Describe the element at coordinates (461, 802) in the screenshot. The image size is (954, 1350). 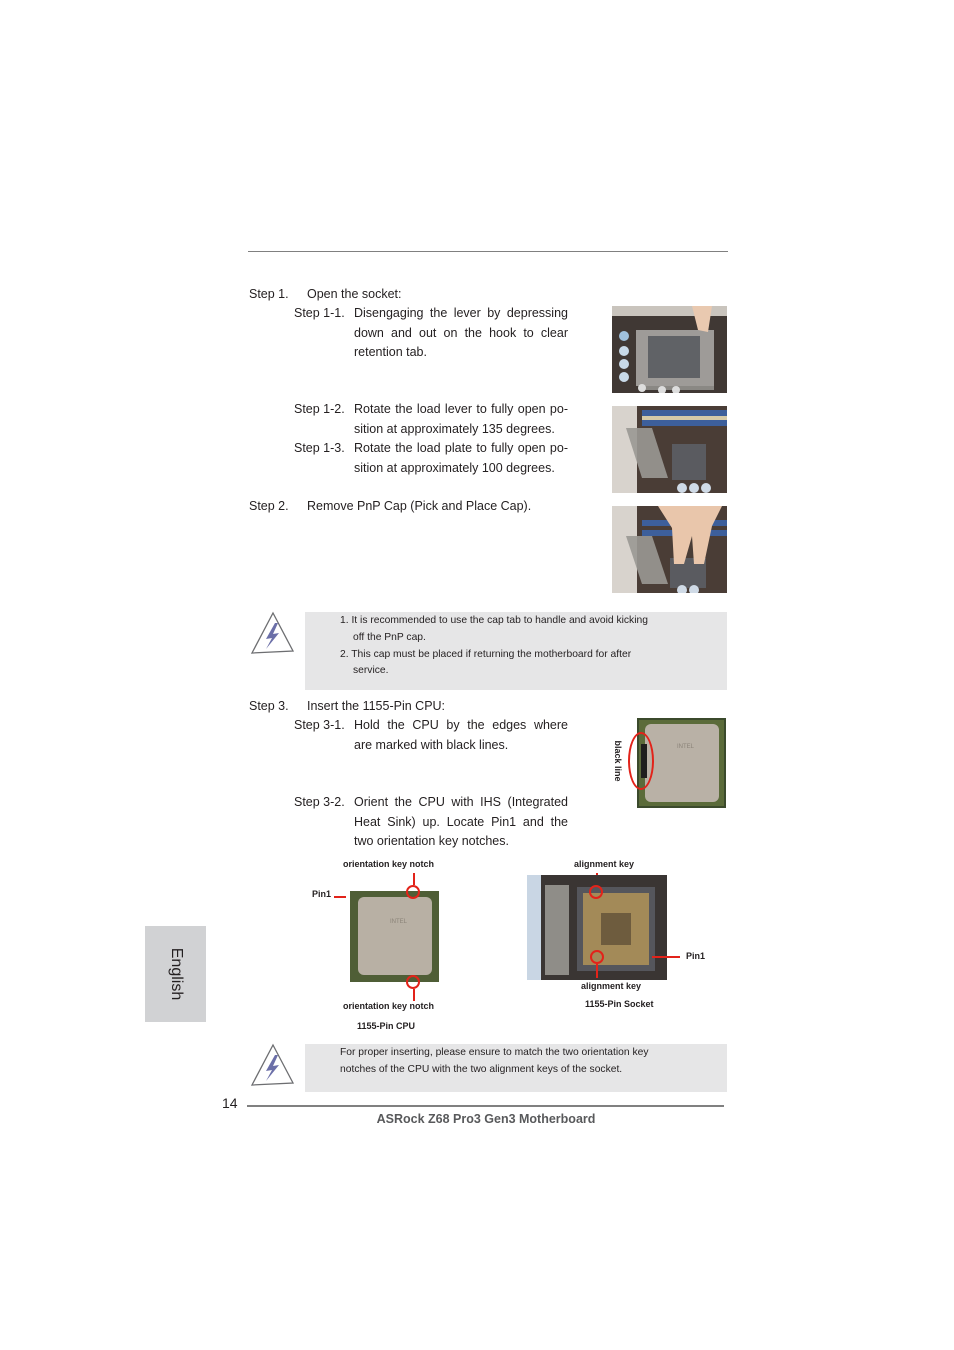
I see `step-3-2-line: Orient the CPU with IHS (Integrated` at that location.